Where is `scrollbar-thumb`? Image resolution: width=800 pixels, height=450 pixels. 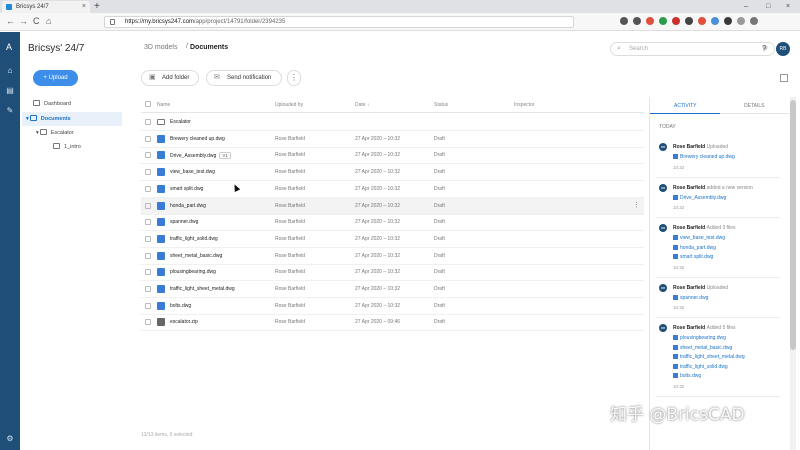
scrollbar-thumb is located at coordinates (793, 225).